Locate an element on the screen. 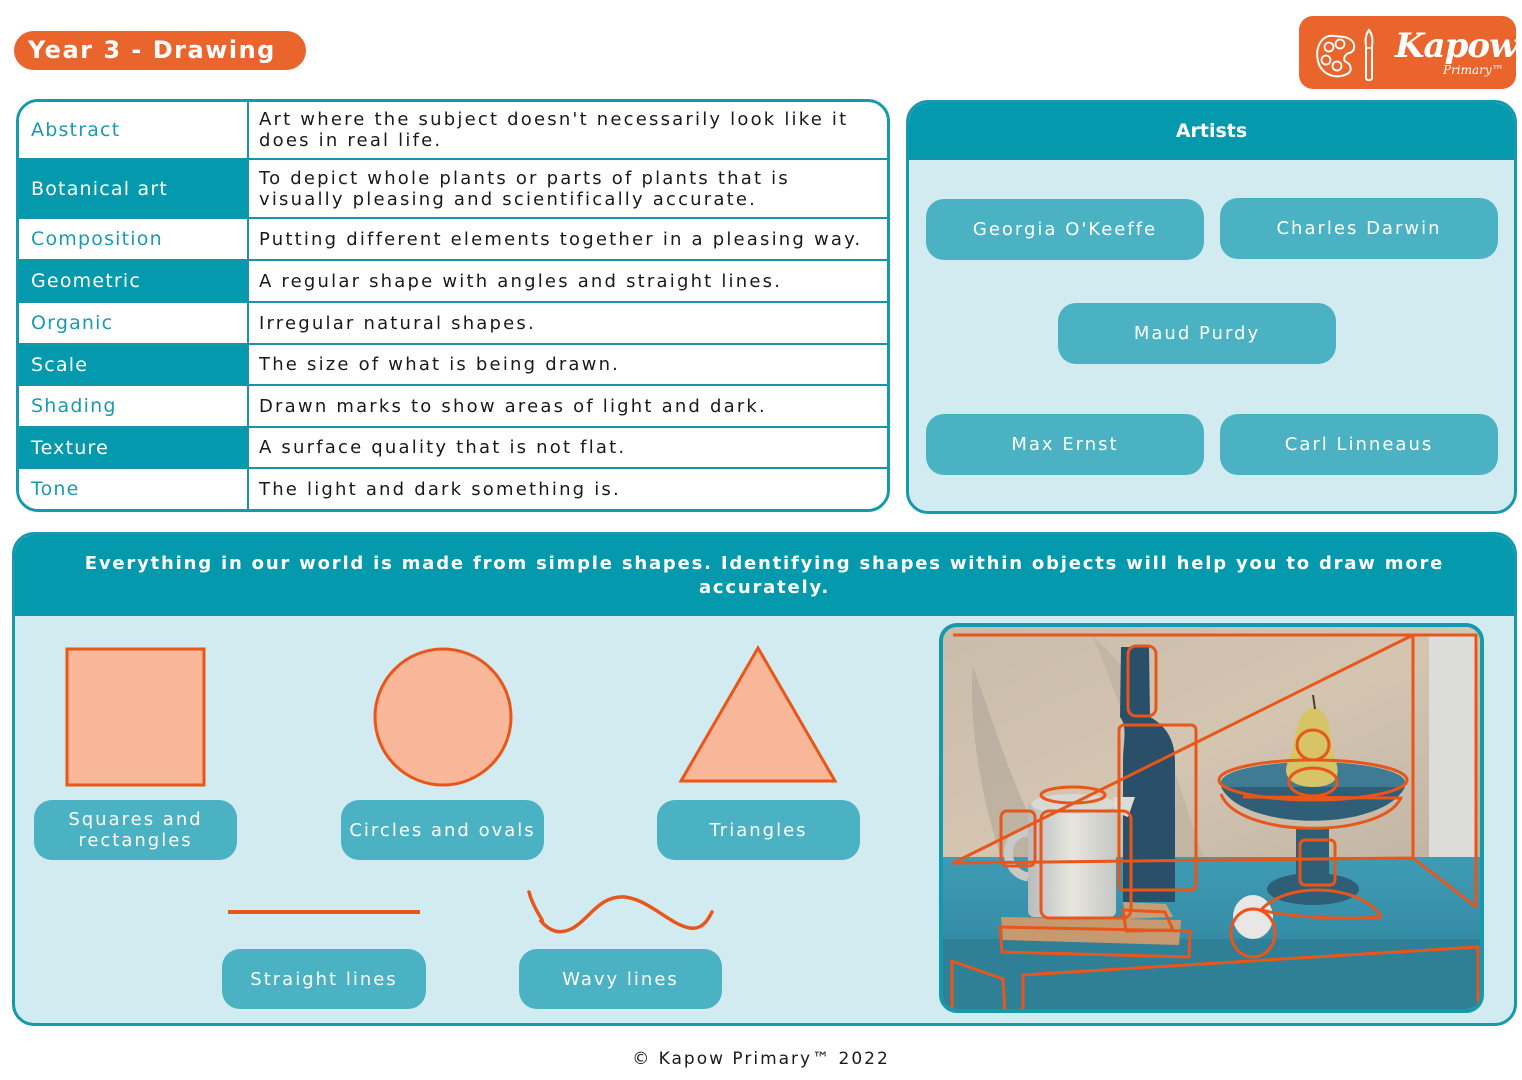 The image size is (1522, 1080). still-life-painting is located at coordinates (1211, 818).